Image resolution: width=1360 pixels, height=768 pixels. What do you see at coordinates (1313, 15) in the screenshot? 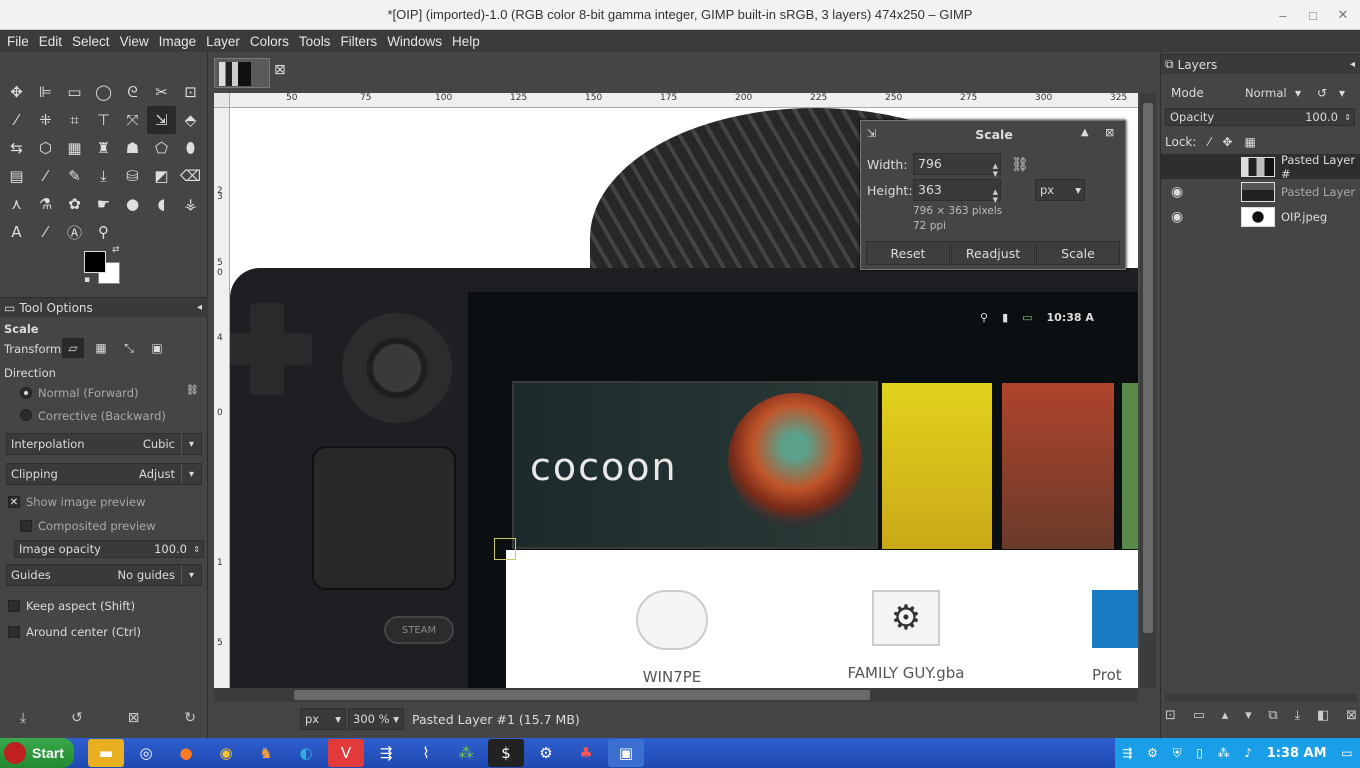
I see `maximize-button: □` at bounding box center [1313, 15].